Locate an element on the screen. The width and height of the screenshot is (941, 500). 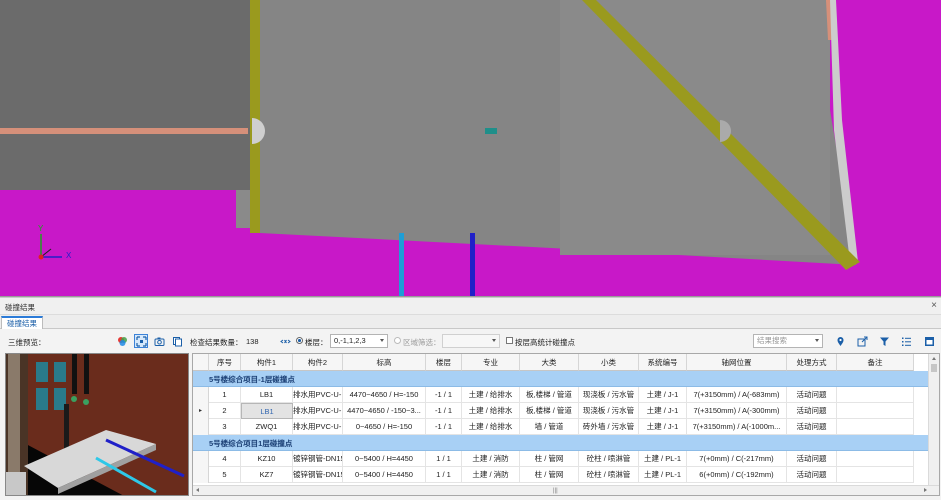
region-select is located at coordinates (471, 341).